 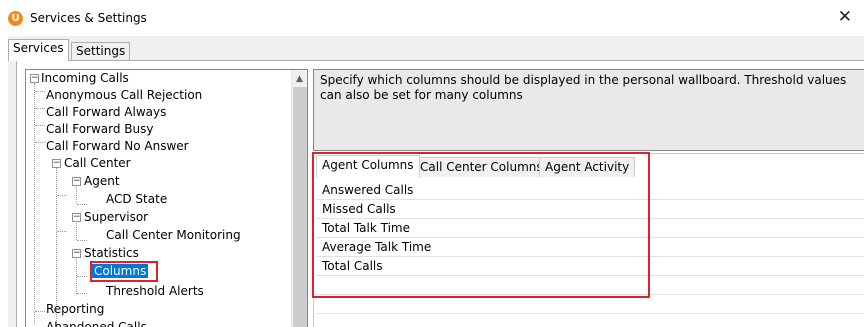 I want to click on tree-item-statistics: Statistics, so click(x=111, y=253).